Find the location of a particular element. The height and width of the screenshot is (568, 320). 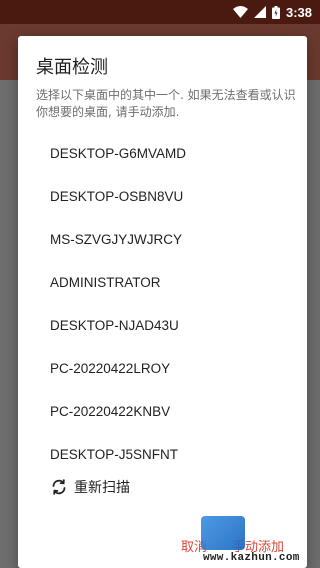

rescan-label: 重新扫描 is located at coordinates (102, 488).